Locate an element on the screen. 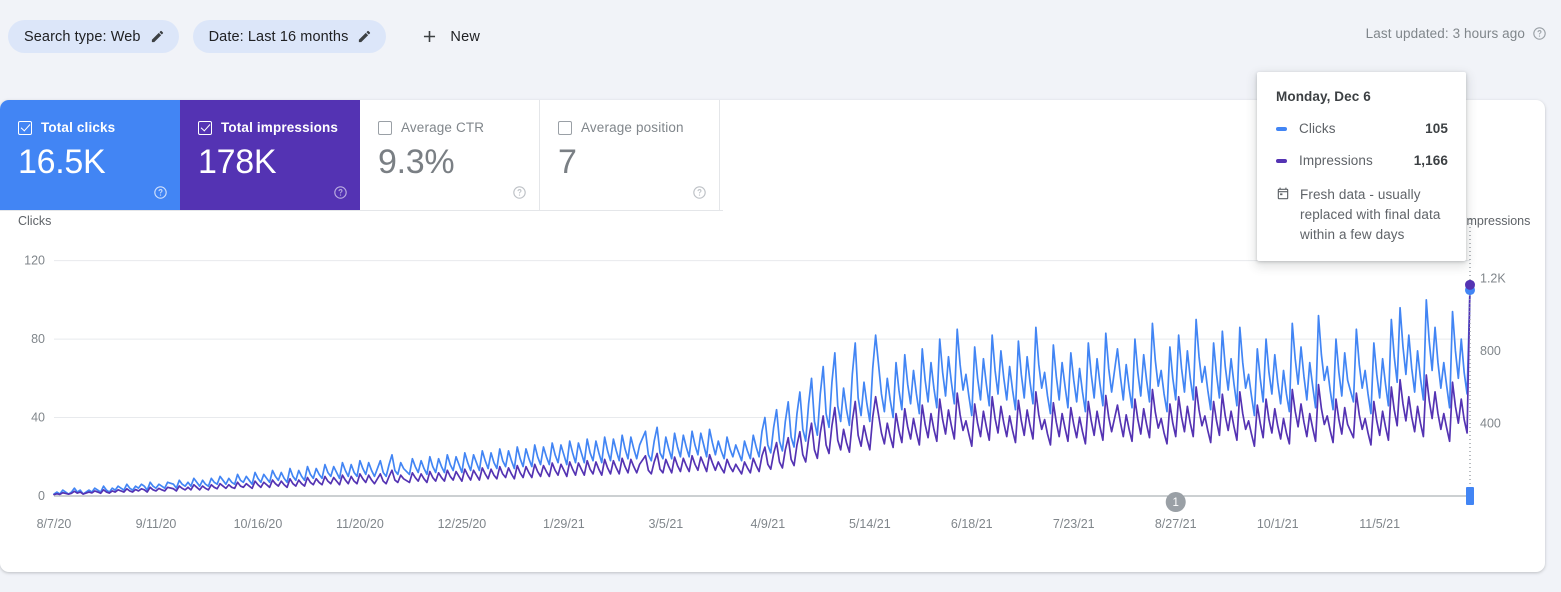  tooltip-label-impressions: Impressions is located at coordinates (1336, 160).